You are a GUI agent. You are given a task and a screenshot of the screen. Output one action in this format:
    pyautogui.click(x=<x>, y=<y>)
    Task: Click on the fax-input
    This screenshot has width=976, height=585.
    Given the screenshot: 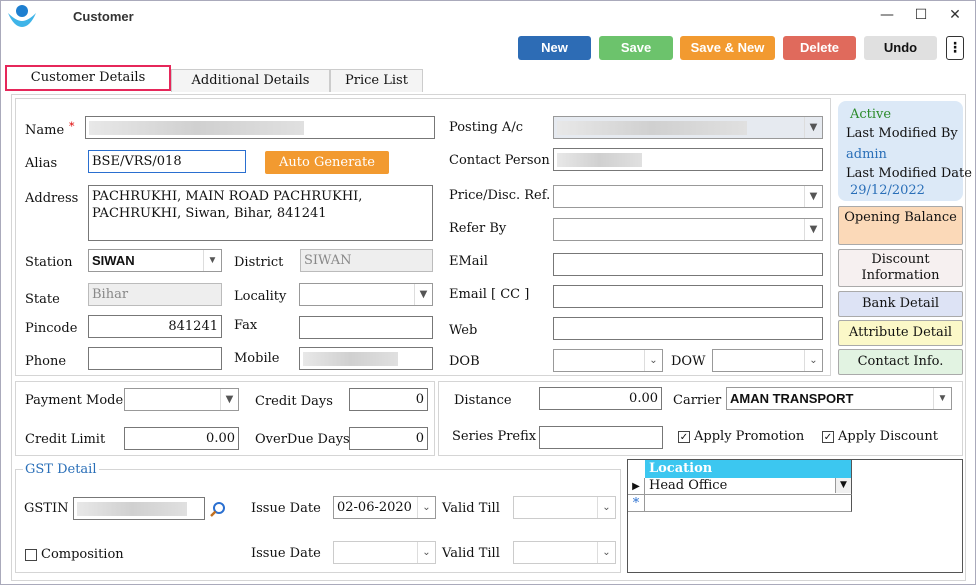 What is the action you would take?
    pyautogui.click(x=366, y=327)
    